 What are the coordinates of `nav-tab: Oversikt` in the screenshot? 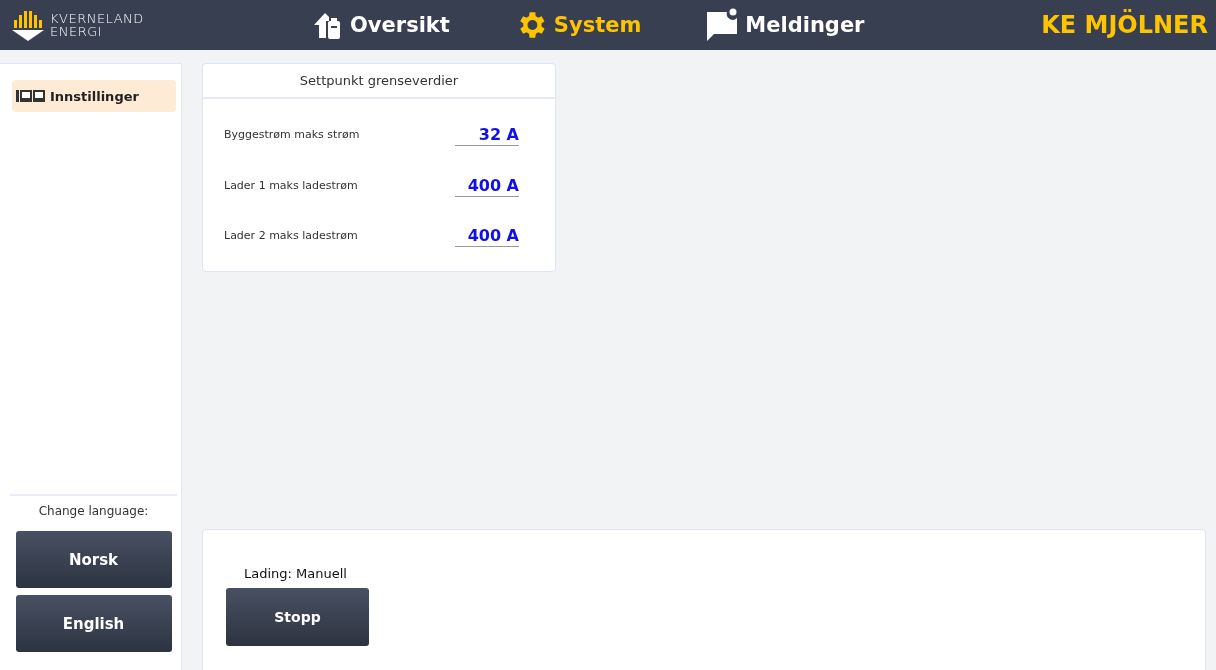 It's located at (381, 25).